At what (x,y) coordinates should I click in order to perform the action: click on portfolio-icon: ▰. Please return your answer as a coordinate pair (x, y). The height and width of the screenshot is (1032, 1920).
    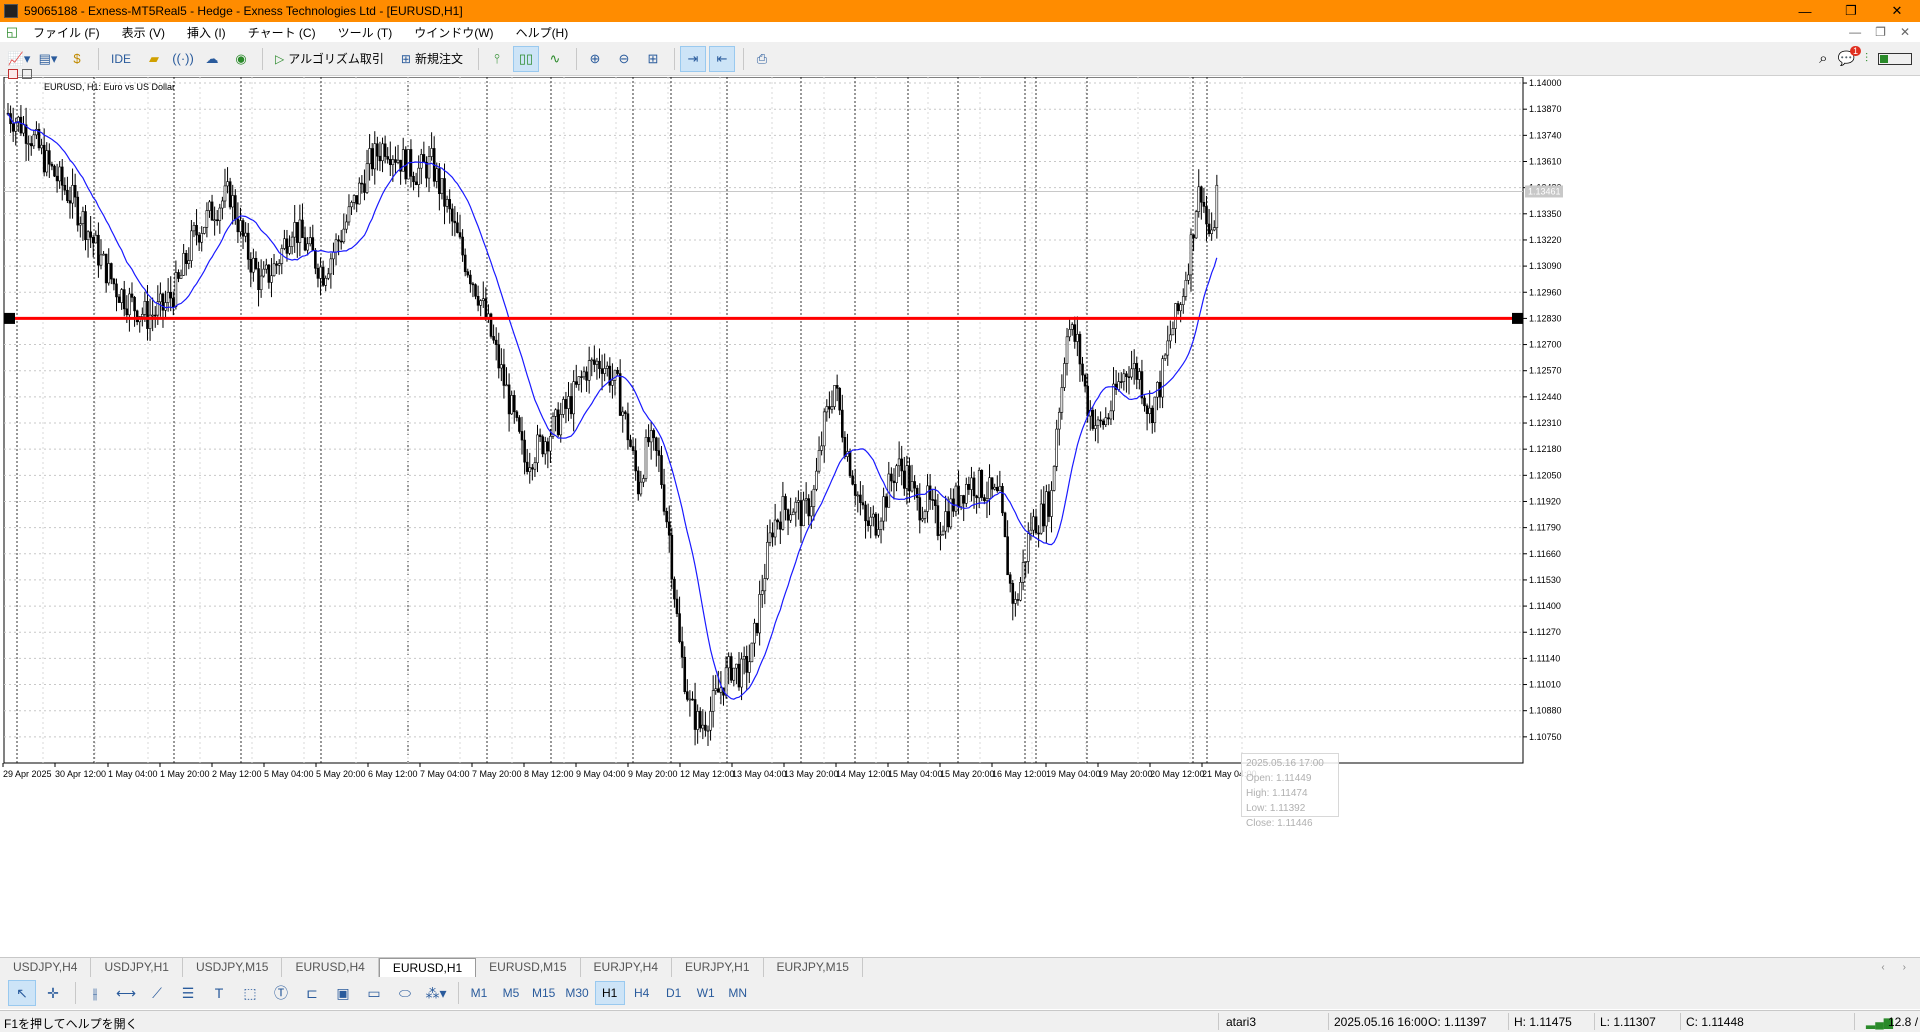
    Looking at the image, I should click on (154, 59).